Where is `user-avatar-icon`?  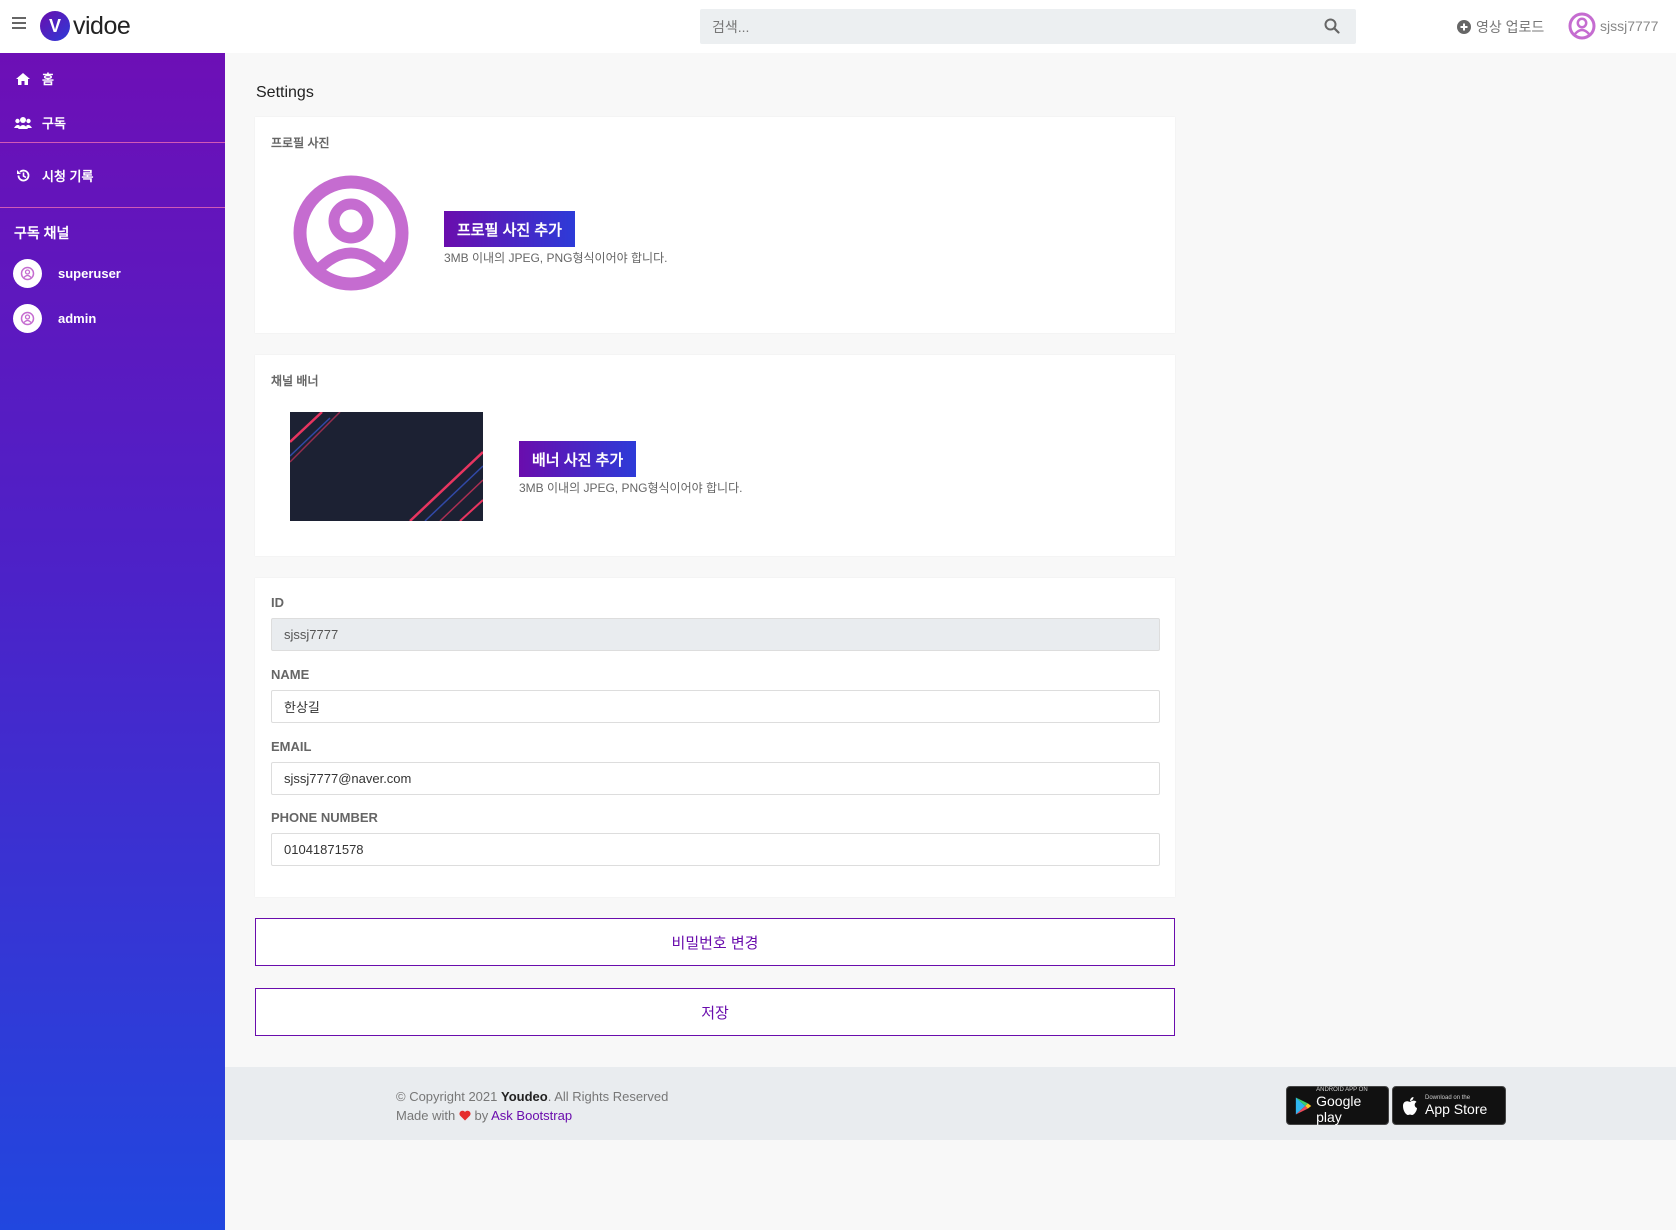
user-avatar-icon is located at coordinates (1582, 26).